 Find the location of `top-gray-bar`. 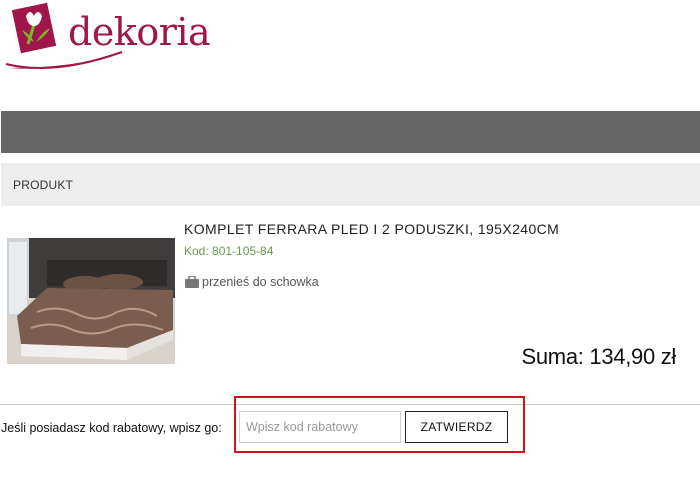

top-gray-bar is located at coordinates (350, 132).